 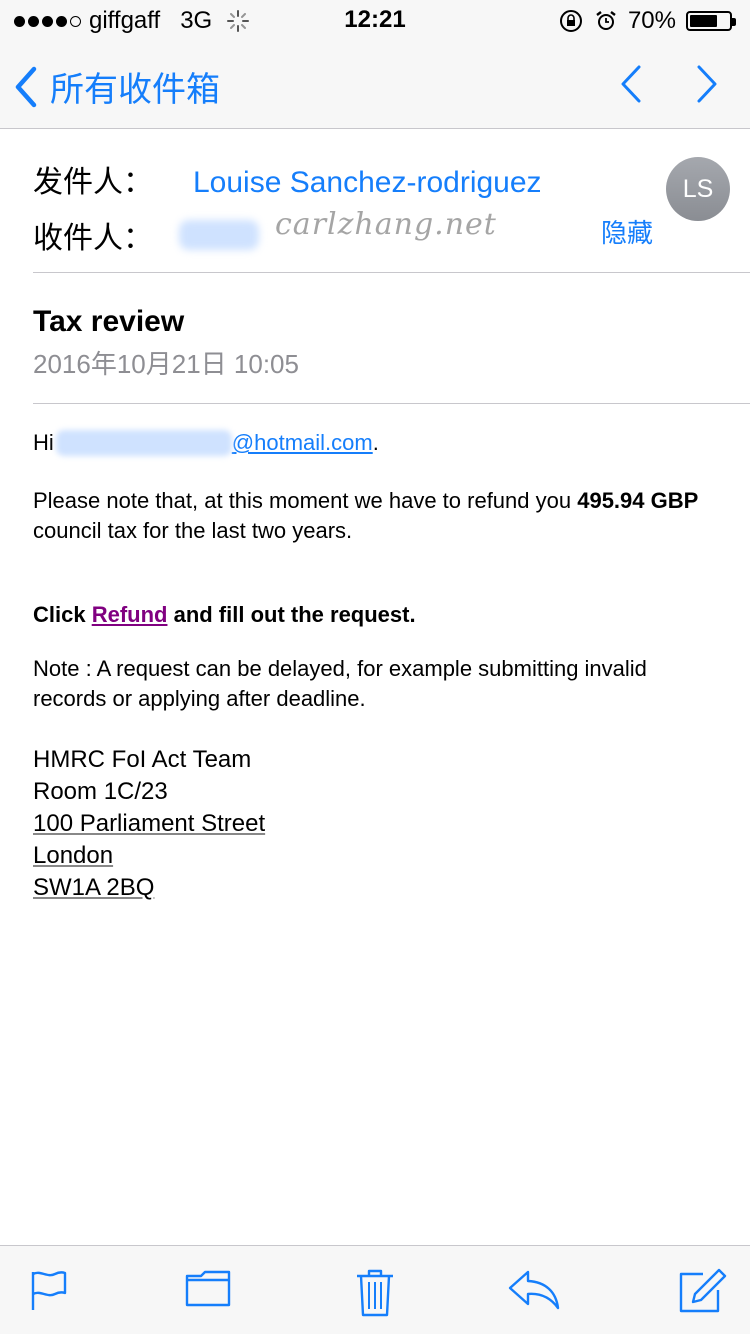 What do you see at coordinates (62, 614) in the screenshot?
I see `instruction-text: Click` at bounding box center [62, 614].